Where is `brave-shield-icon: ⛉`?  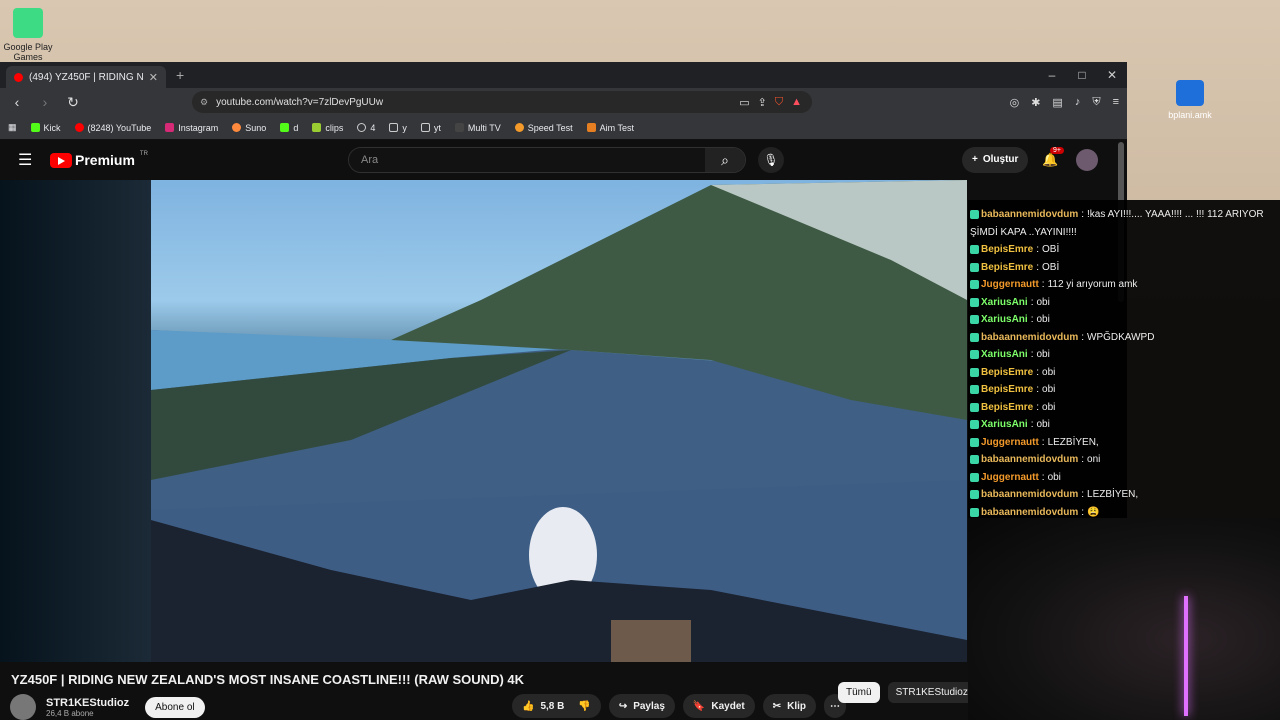 brave-shield-icon: ⛉ is located at coordinates (779, 102).